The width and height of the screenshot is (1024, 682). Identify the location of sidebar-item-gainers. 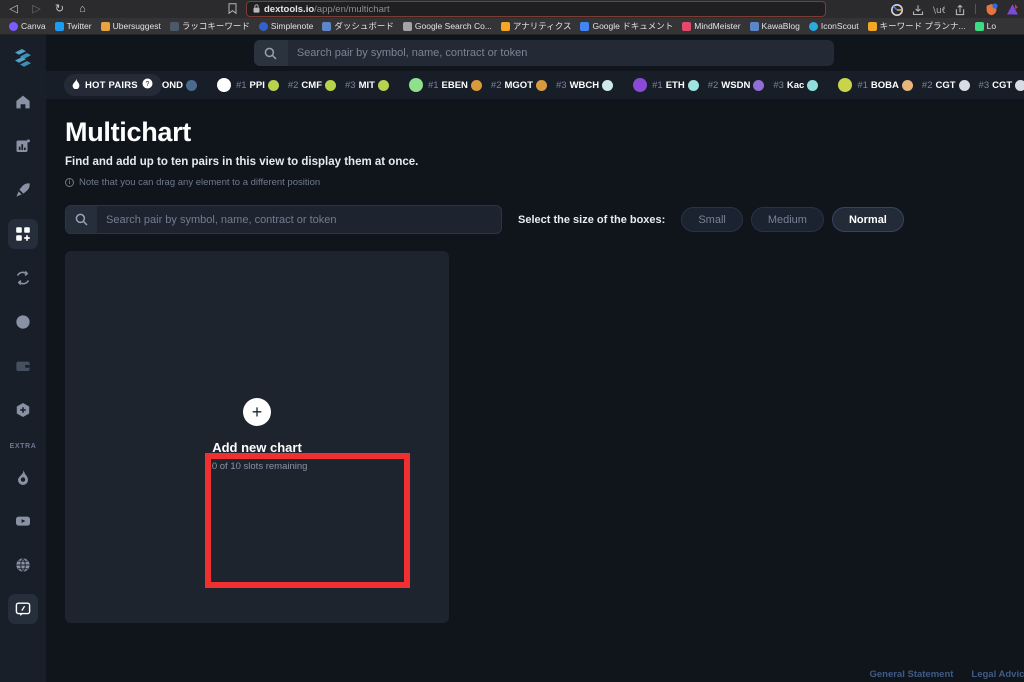
(23, 190).